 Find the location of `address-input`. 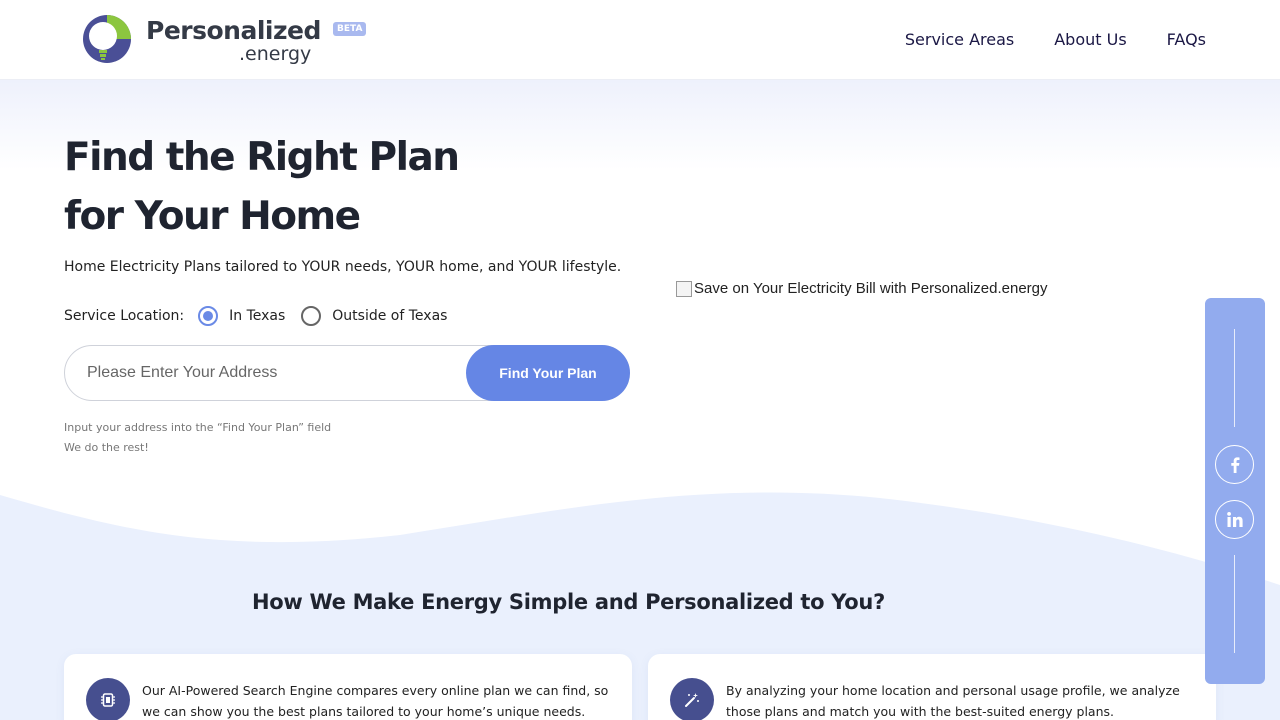

address-input is located at coordinates (272, 373).